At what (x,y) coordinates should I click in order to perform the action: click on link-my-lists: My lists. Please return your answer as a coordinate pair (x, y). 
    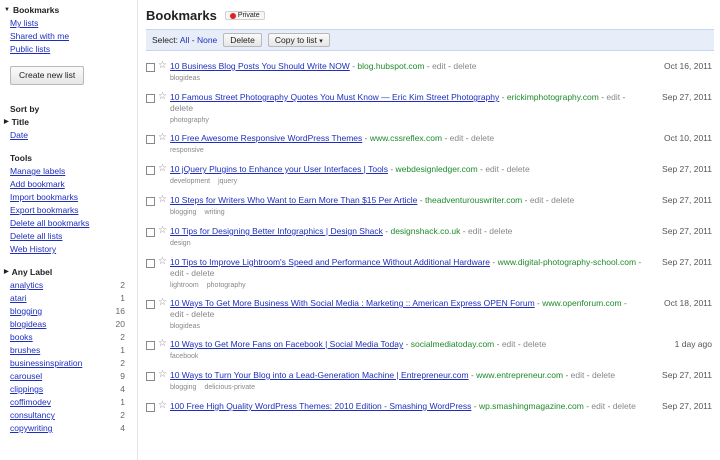
    Looking at the image, I should click on (24, 23).